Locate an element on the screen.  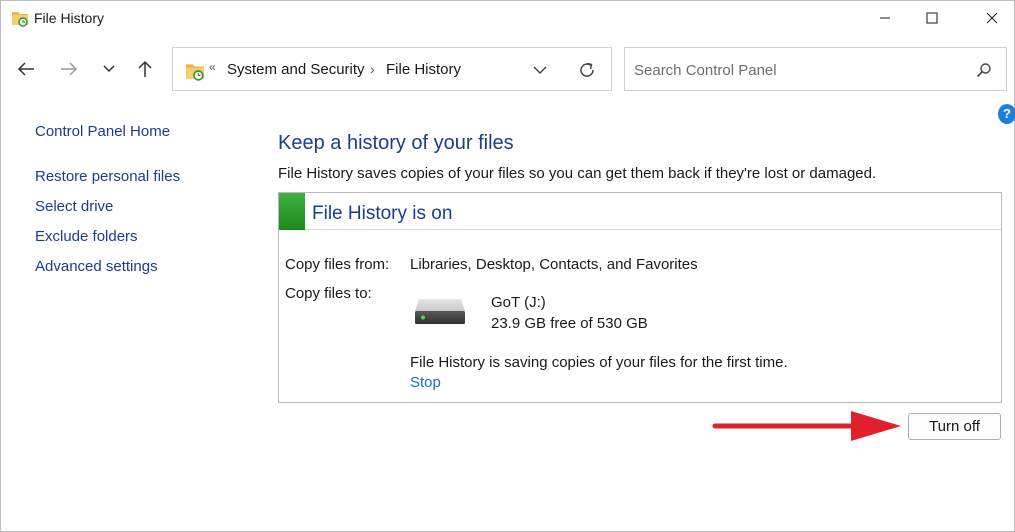
sidebar-item-select-drive: Select drive is located at coordinates (74, 206).